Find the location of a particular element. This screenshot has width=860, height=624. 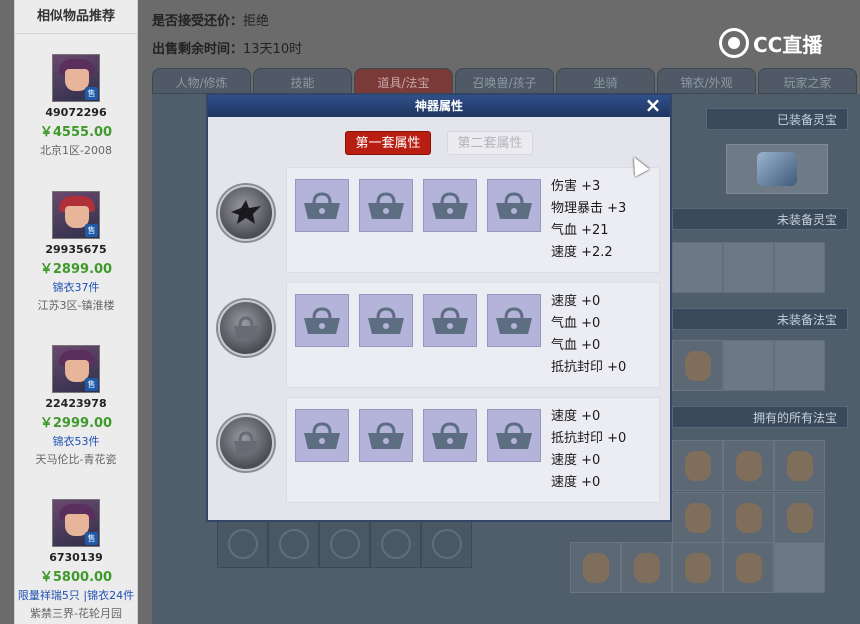

item-price: ￥2999.00 is located at coordinates (76, 423).